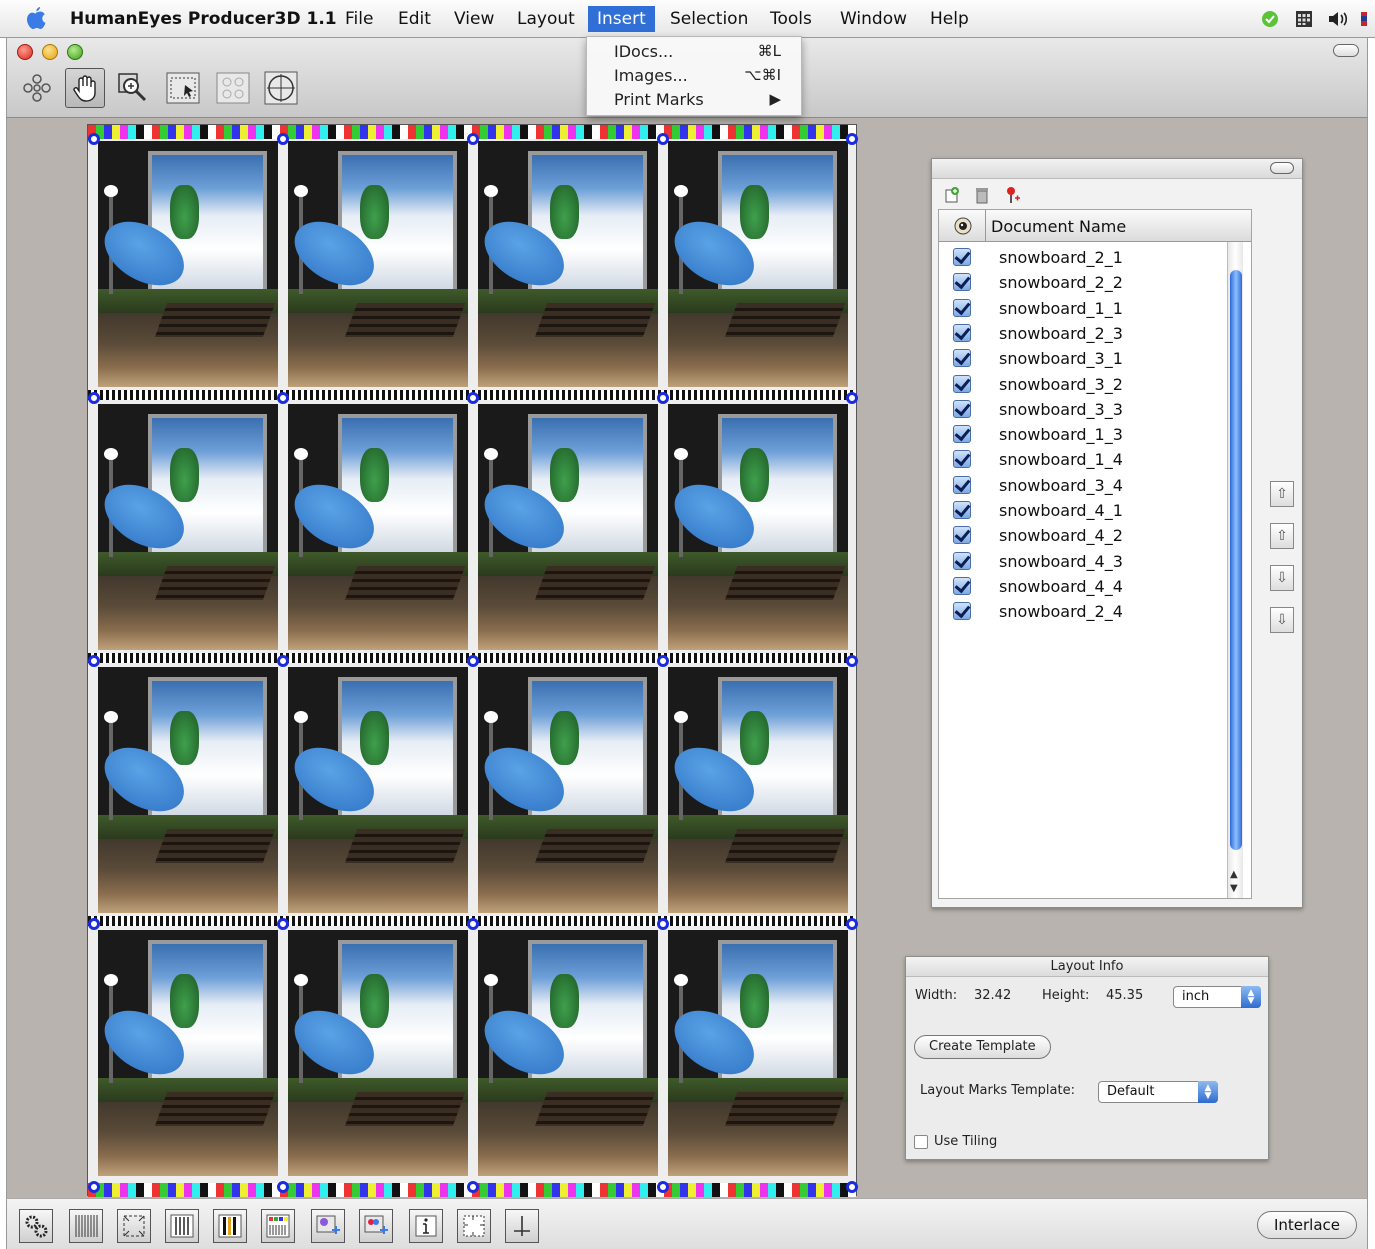 The width and height of the screenshot is (1375, 1249). Describe the element at coordinates (1346, 50) in the screenshot. I see `toolbar-toggle-button` at that location.